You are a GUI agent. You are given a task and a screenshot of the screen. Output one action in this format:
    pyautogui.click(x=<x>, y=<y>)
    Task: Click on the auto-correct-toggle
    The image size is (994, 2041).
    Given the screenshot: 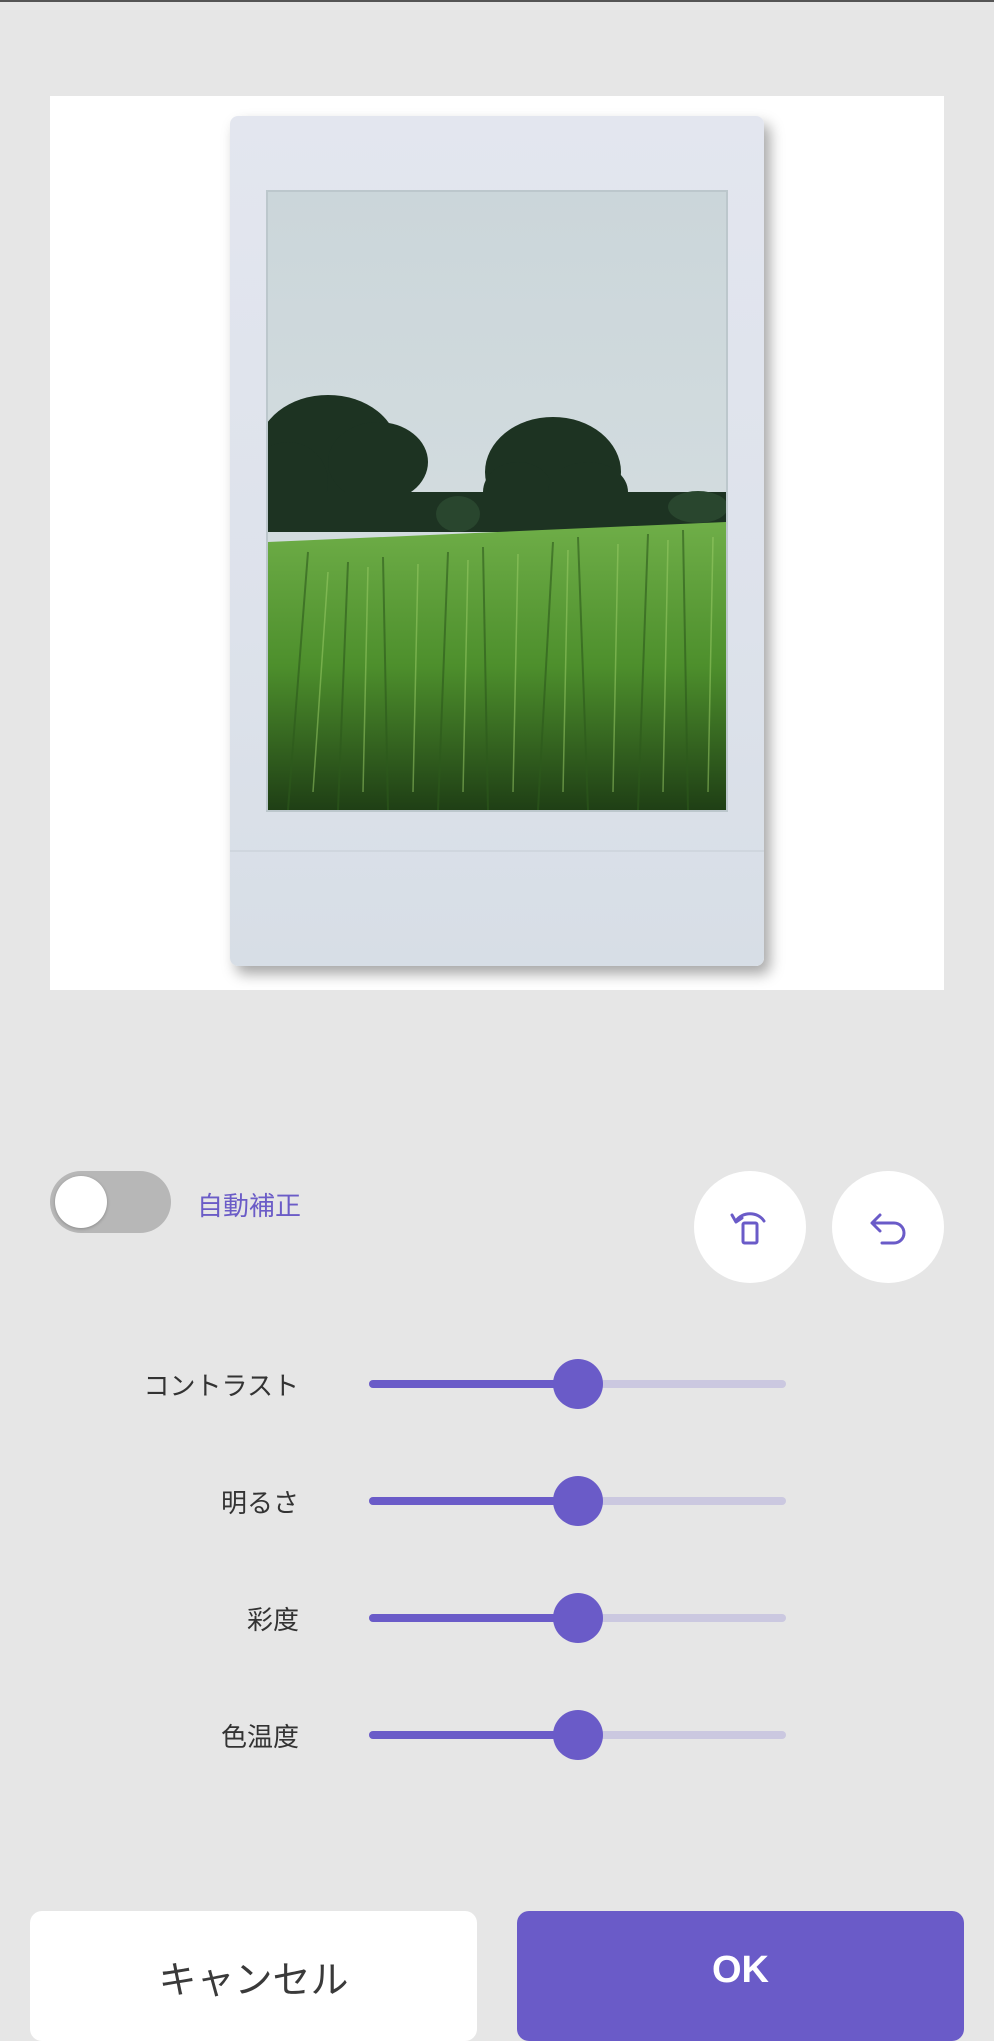 What is the action you would take?
    pyautogui.click(x=110, y=1202)
    